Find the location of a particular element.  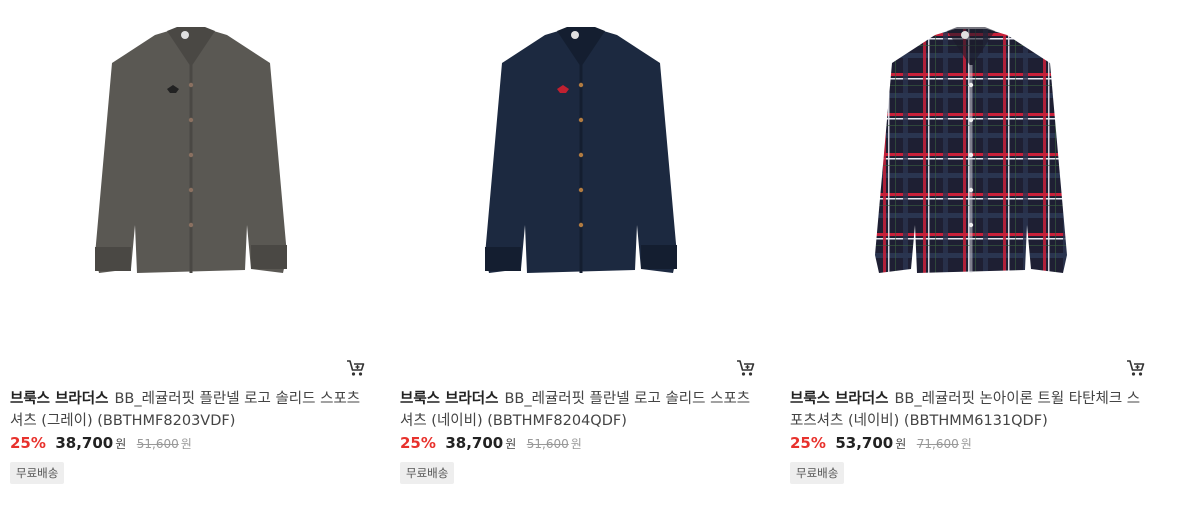

sale-price: 53,700 is located at coordinates (864, 443).